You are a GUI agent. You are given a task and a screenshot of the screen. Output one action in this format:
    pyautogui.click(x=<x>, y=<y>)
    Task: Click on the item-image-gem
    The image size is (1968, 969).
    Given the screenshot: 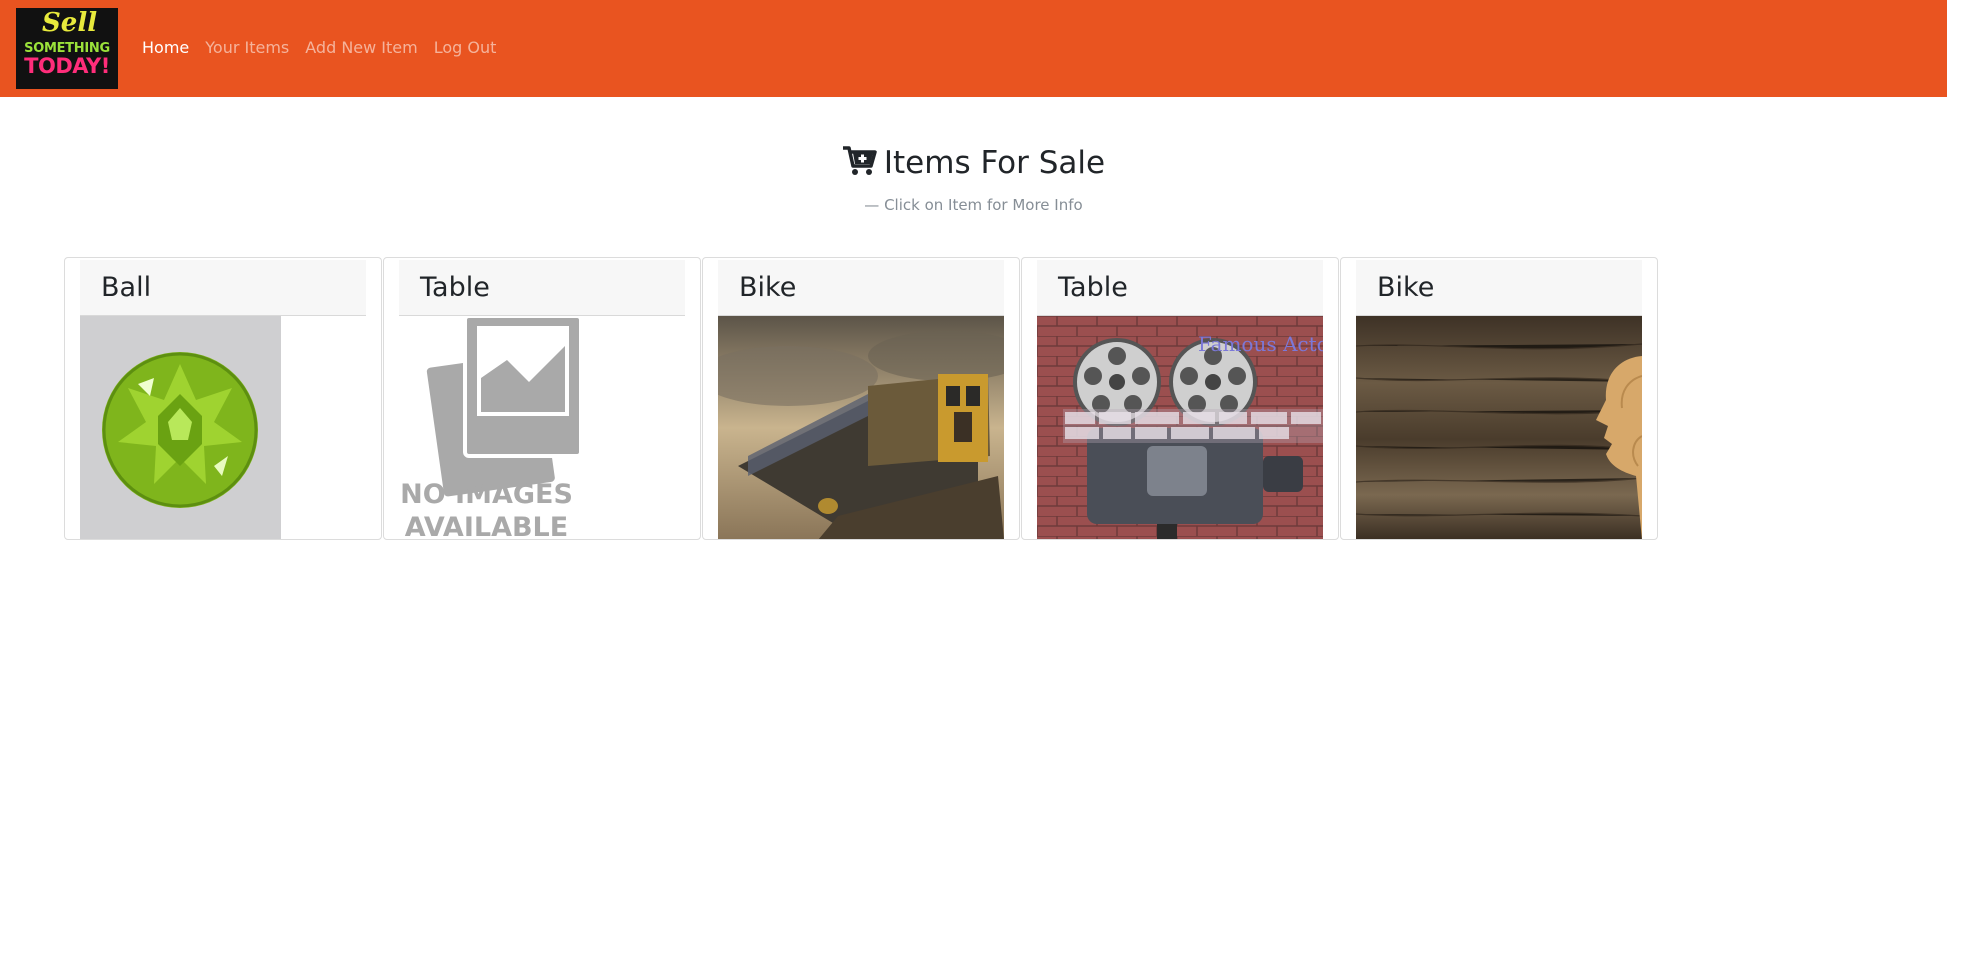 What is the action you would take?
    pyautogui.click(x=223, y=427)
    